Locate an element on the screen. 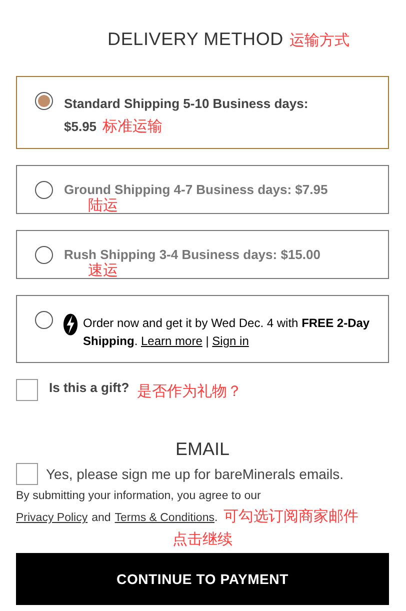 The height and width of the screenshot is (611, 406). shipping-option: Ground Shipping 4-7 Business days: $7.95 陆运 is located at coordinates (202, 189).